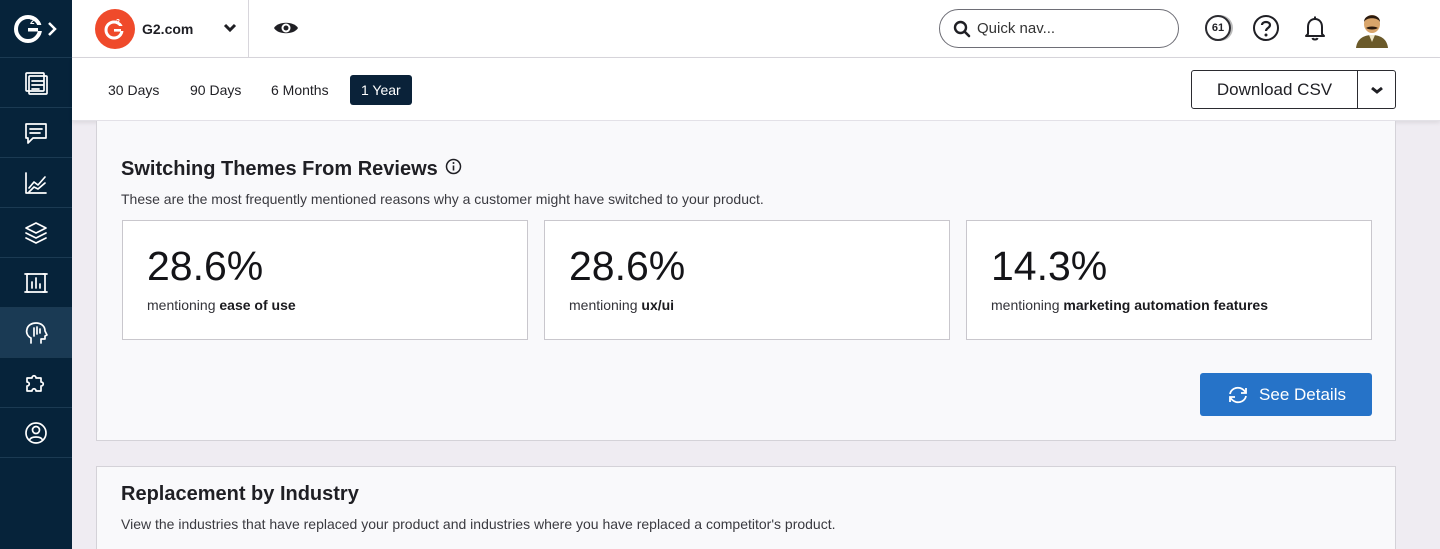 This screenshot has height=549, width=1440. I want to click on info-icon, so click(453, 169).